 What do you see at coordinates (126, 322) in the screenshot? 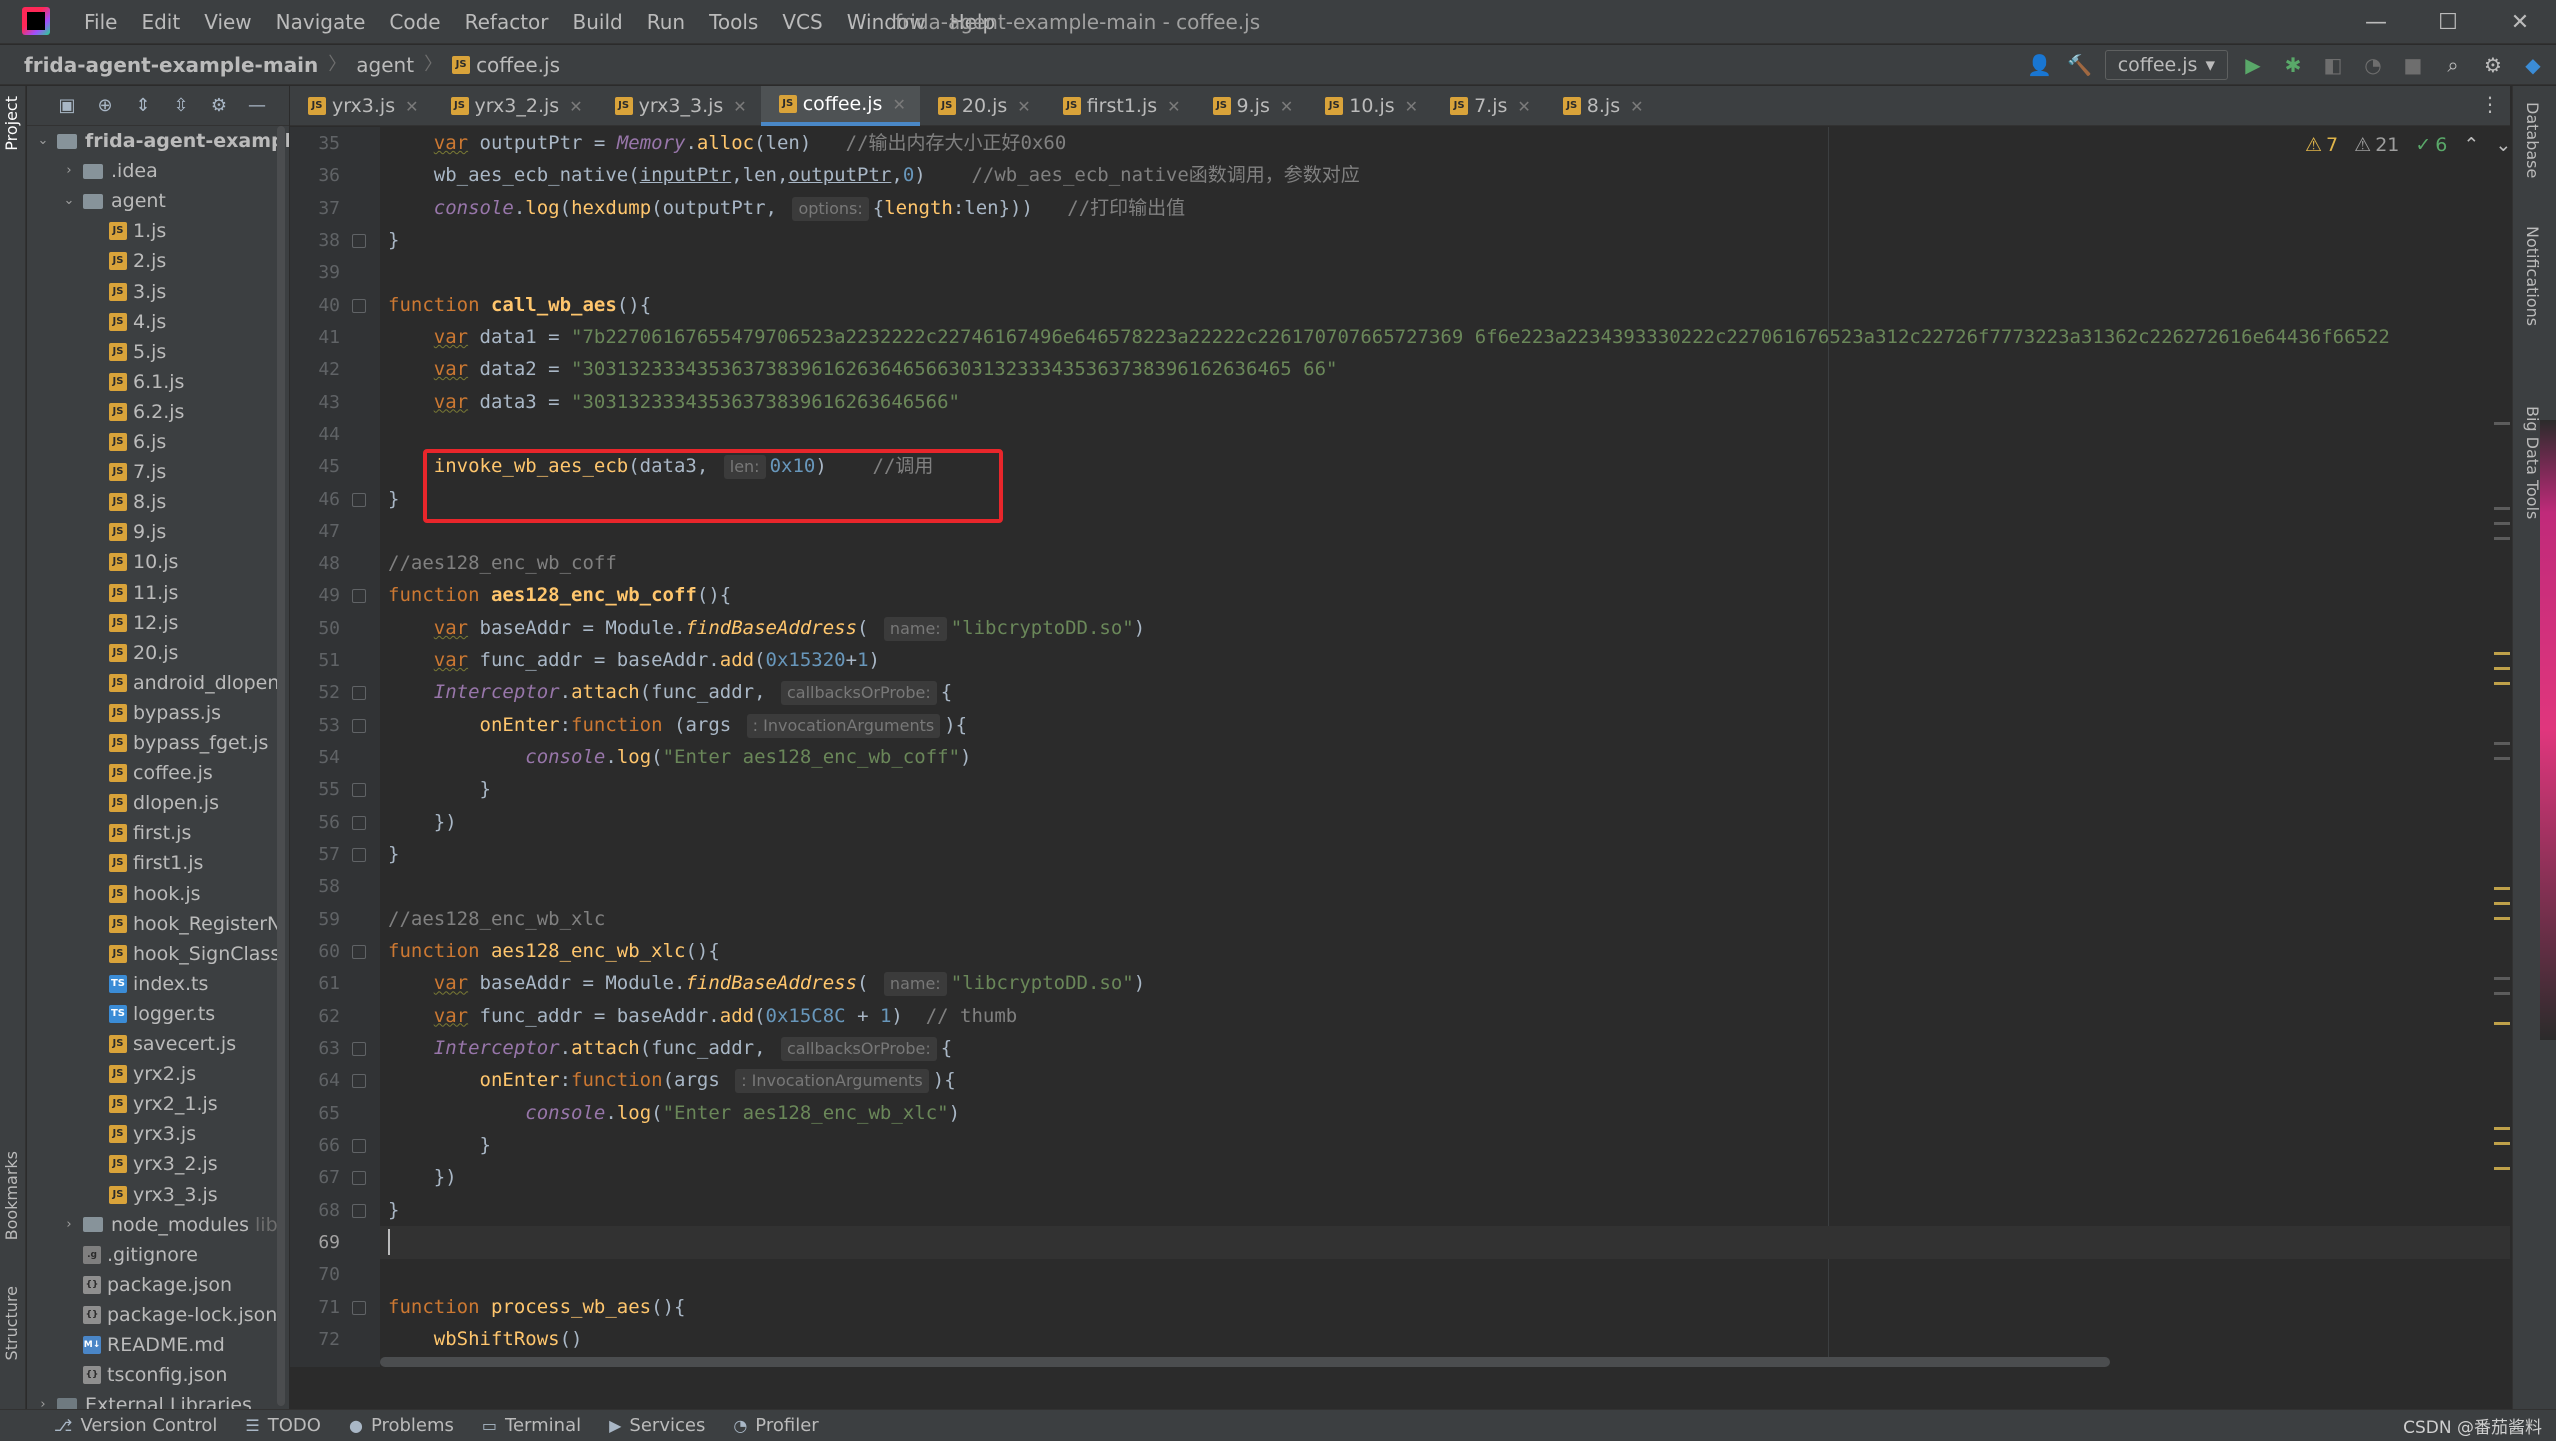
I see `tree-item: JS 4.js` at bounding box center [126, 322].